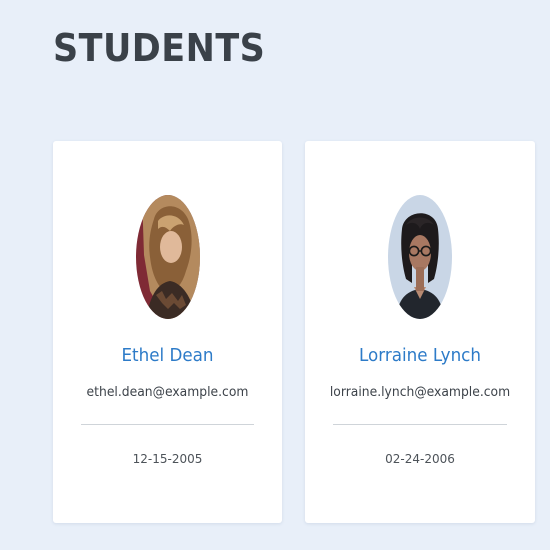  I want to click on student-email: lorraine.lynch@example.com, so click(420, 392).